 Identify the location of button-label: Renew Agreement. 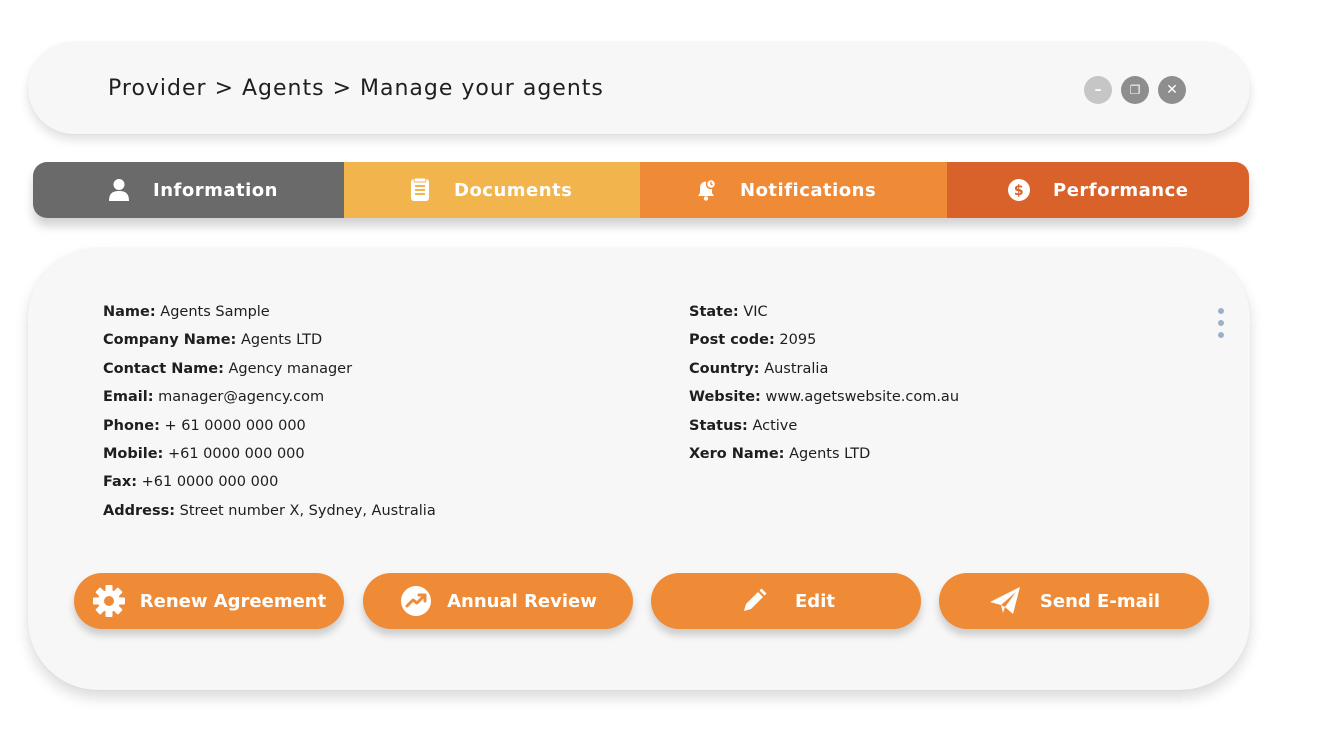
(233, 601).